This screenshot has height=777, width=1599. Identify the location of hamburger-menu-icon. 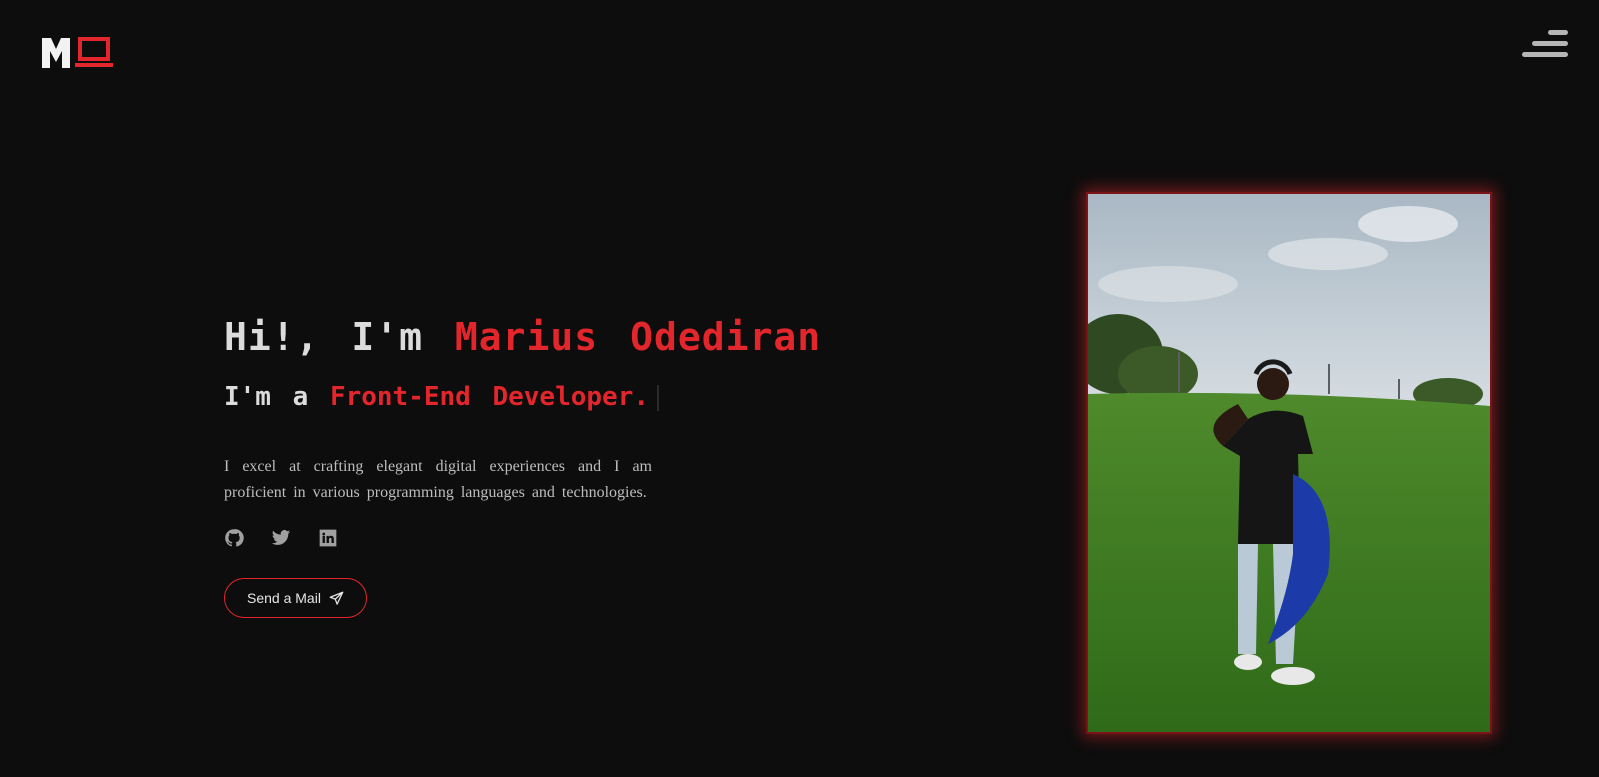
(1543, 44).